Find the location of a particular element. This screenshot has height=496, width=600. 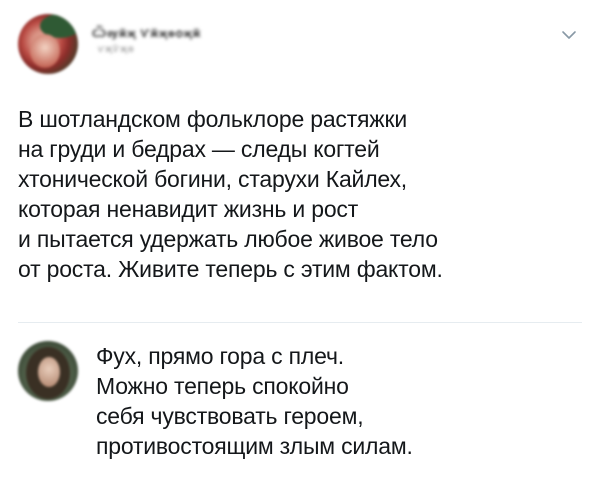

author-handle: ѵҗѷҗѳ is located at coordinates (149, 49).